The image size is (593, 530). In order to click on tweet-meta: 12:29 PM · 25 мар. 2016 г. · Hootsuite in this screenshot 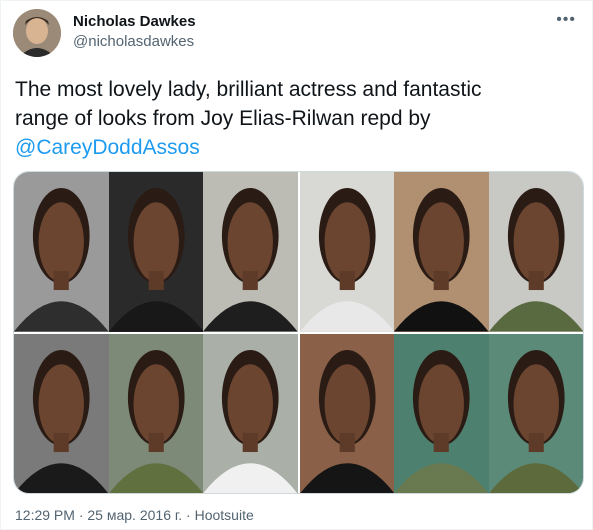, I will do `click(134, 515)`.